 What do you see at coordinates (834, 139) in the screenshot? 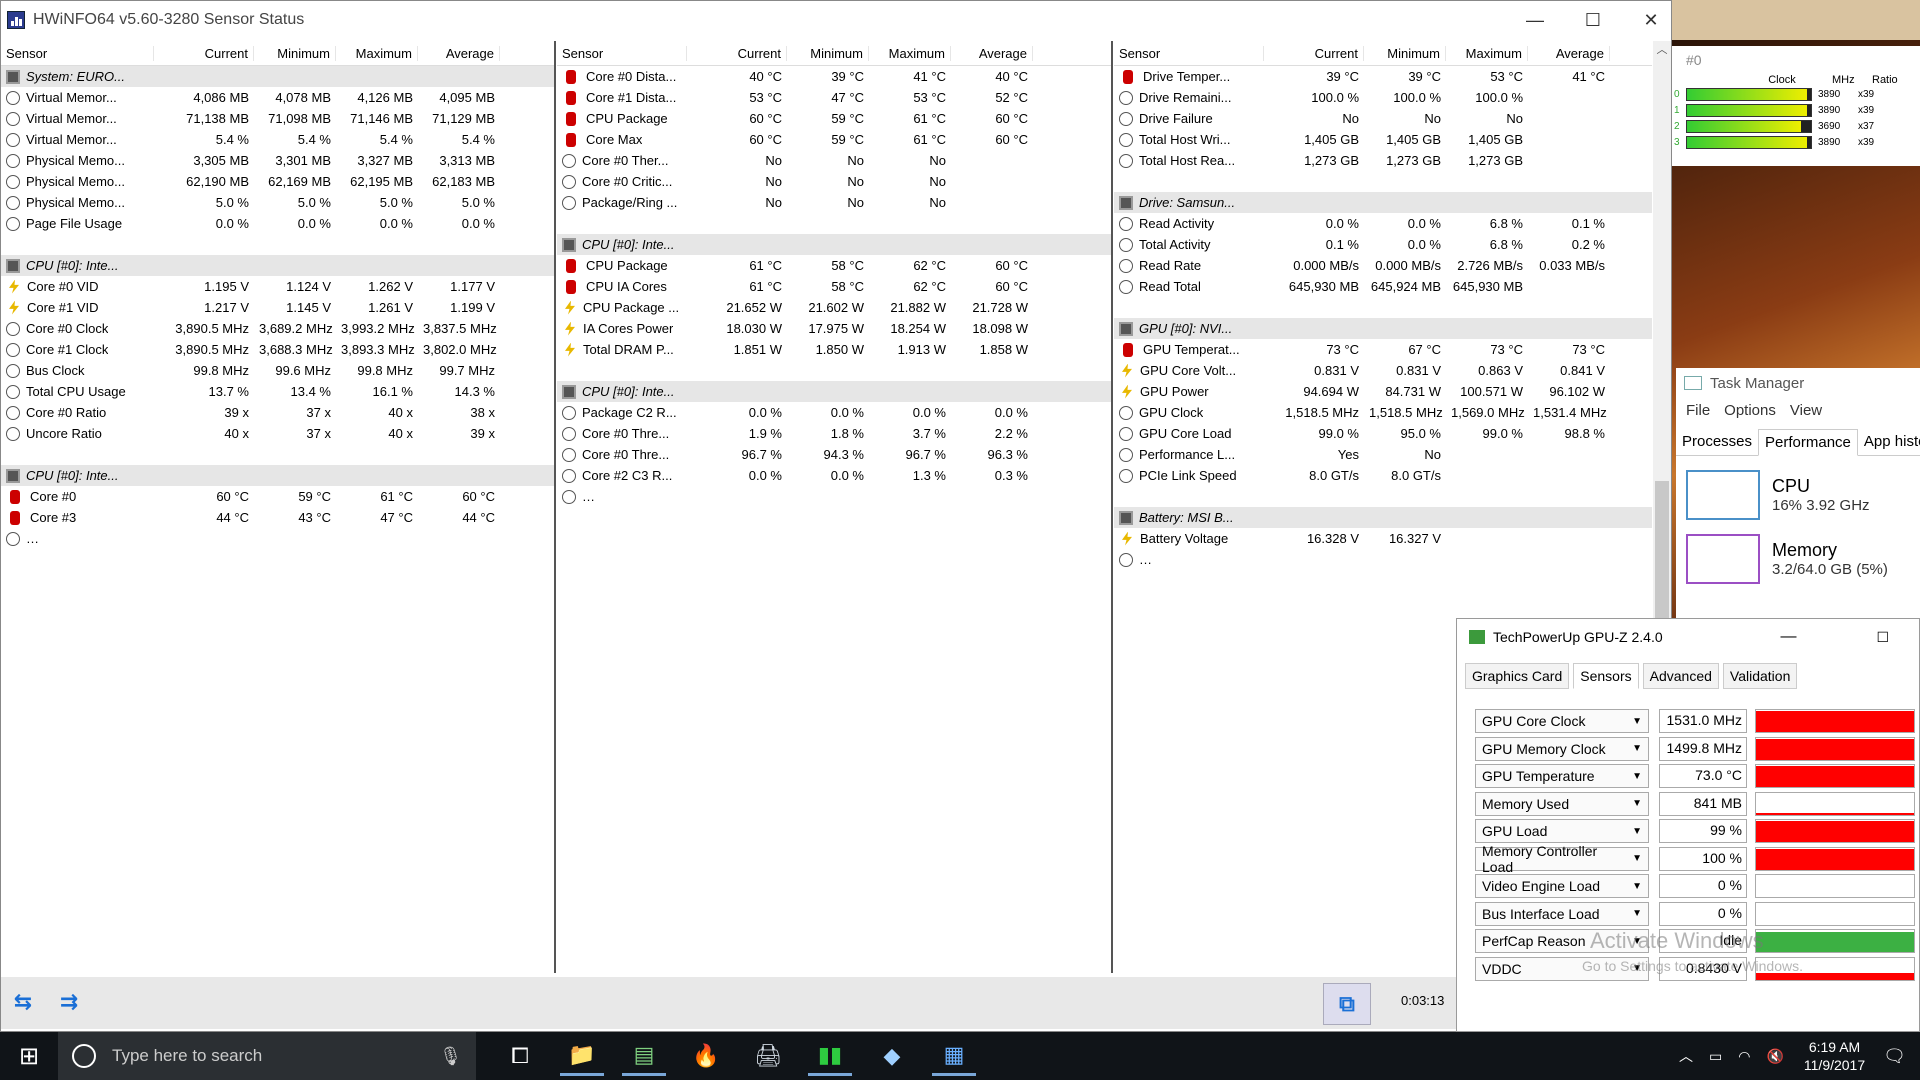
I see `sensor-row: Core Max 60 °C 59 °C 61 °C 60 °C` at bounding box center [834, 139].